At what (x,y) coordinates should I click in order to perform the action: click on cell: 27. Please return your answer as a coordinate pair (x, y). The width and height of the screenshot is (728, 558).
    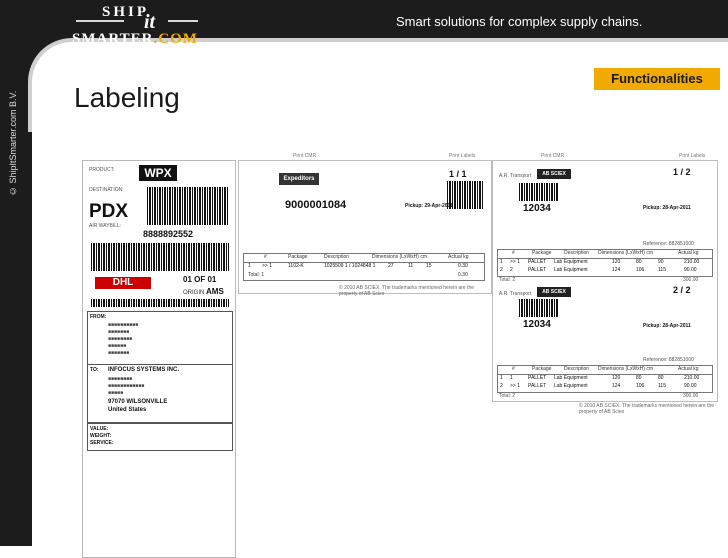
    Looking at the image, I should click on (391, 266).